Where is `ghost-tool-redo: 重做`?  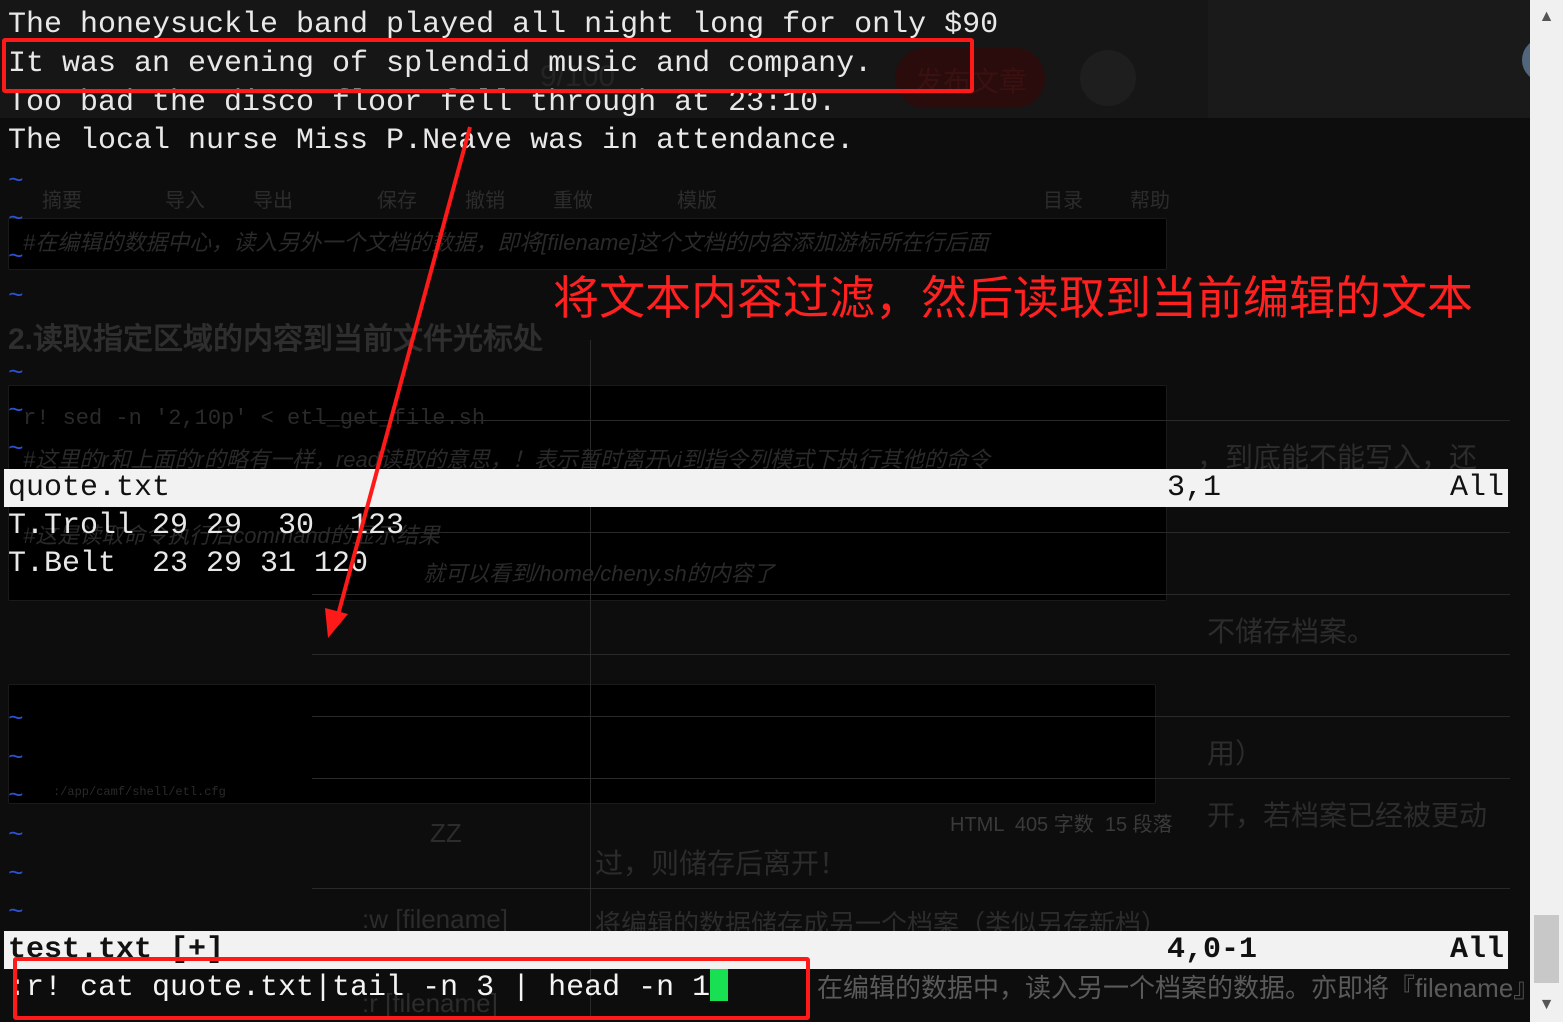 ghost-tool-redo: 重做 is located at coordinates (573, 198).